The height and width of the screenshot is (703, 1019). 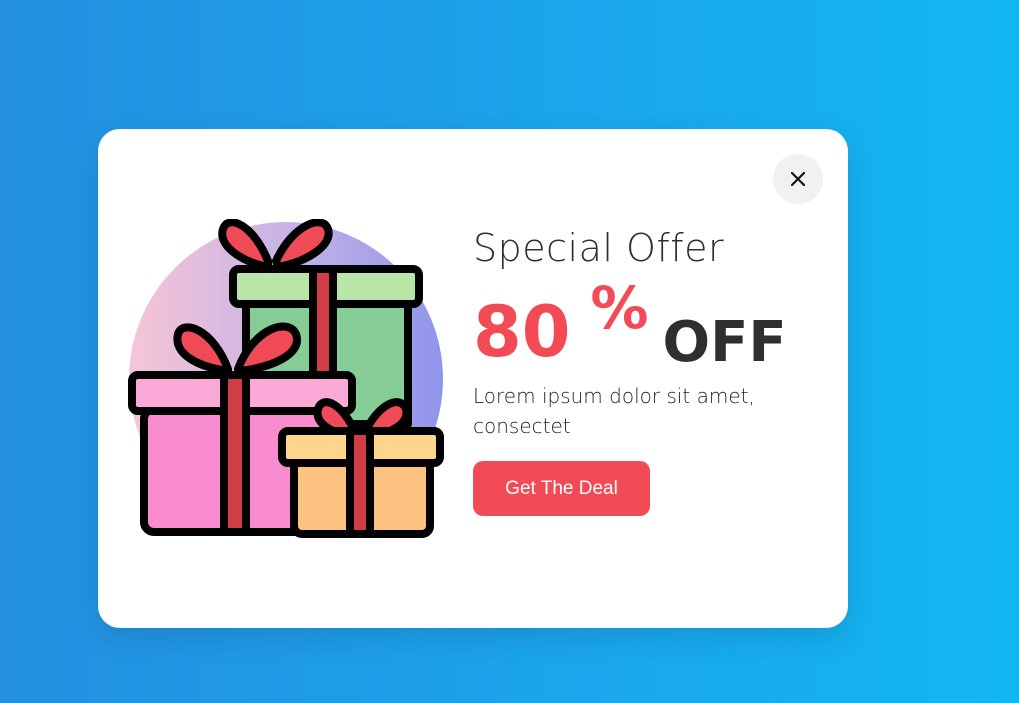 I want to click on offer-description: Lorem ipsum dolor sit amet, consectet, so click(x=614, y=411).